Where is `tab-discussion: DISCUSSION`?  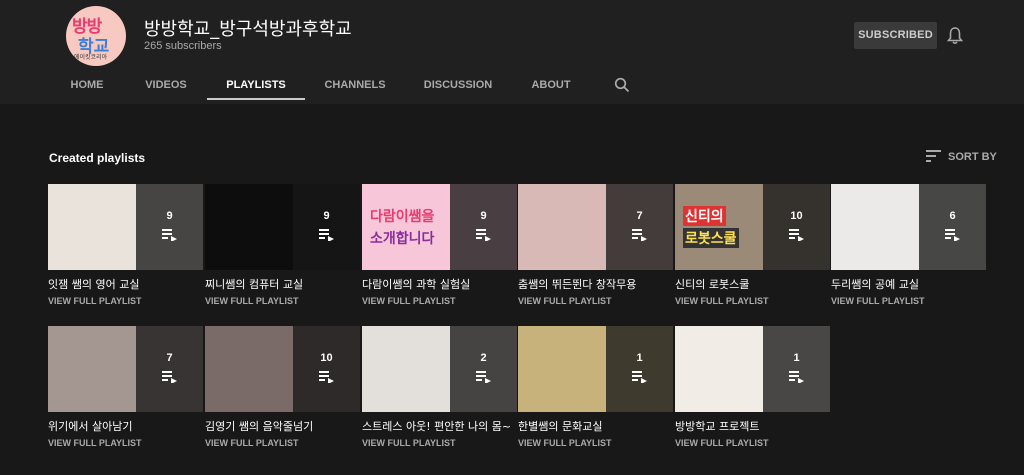 tab-discussion: DISCUSSION is located at coordinates (458, 85).